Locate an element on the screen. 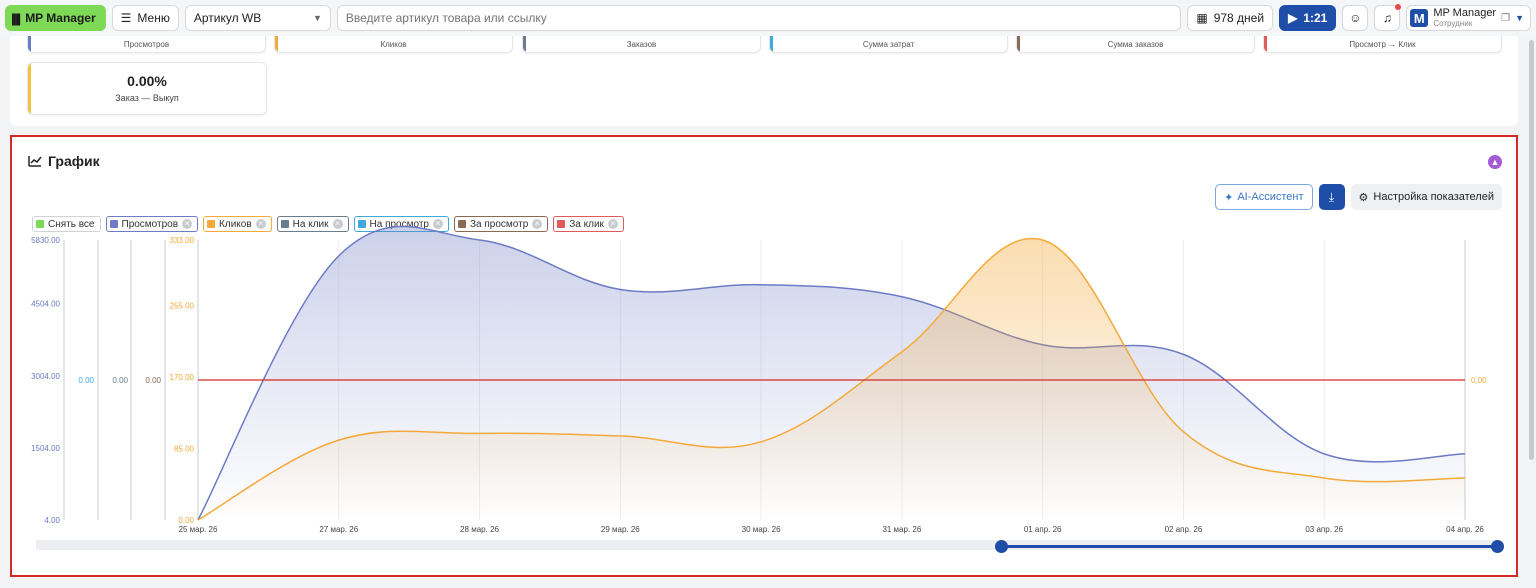 Image resolution: width=1536 pixels, height=588 pixels. smile-button: ☺ is located at coordinates (1355, 18).